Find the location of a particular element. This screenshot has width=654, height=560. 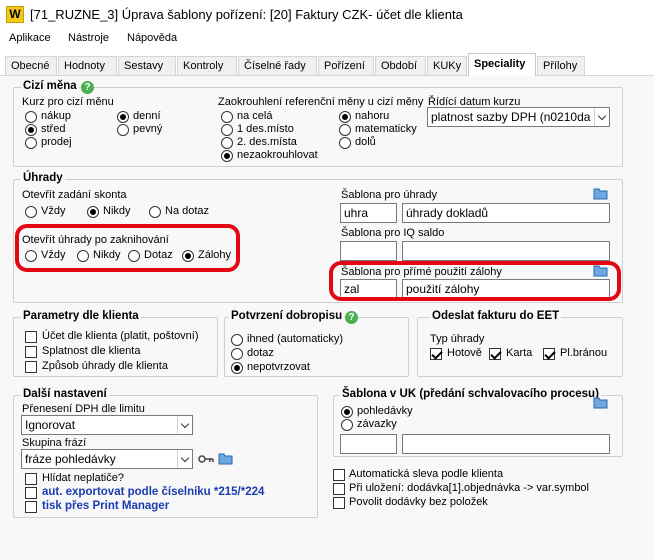

tab-sestavy: Sestavy is located at coordinates (147, 65).